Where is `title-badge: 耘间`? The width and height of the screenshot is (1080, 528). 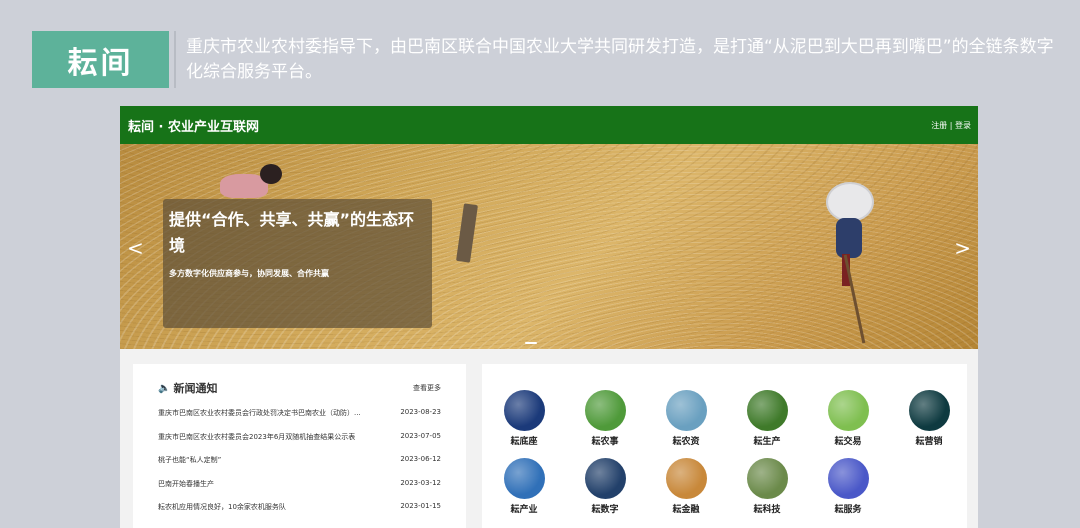
title-badge: 耘间 is located at coordinates (100, 59).